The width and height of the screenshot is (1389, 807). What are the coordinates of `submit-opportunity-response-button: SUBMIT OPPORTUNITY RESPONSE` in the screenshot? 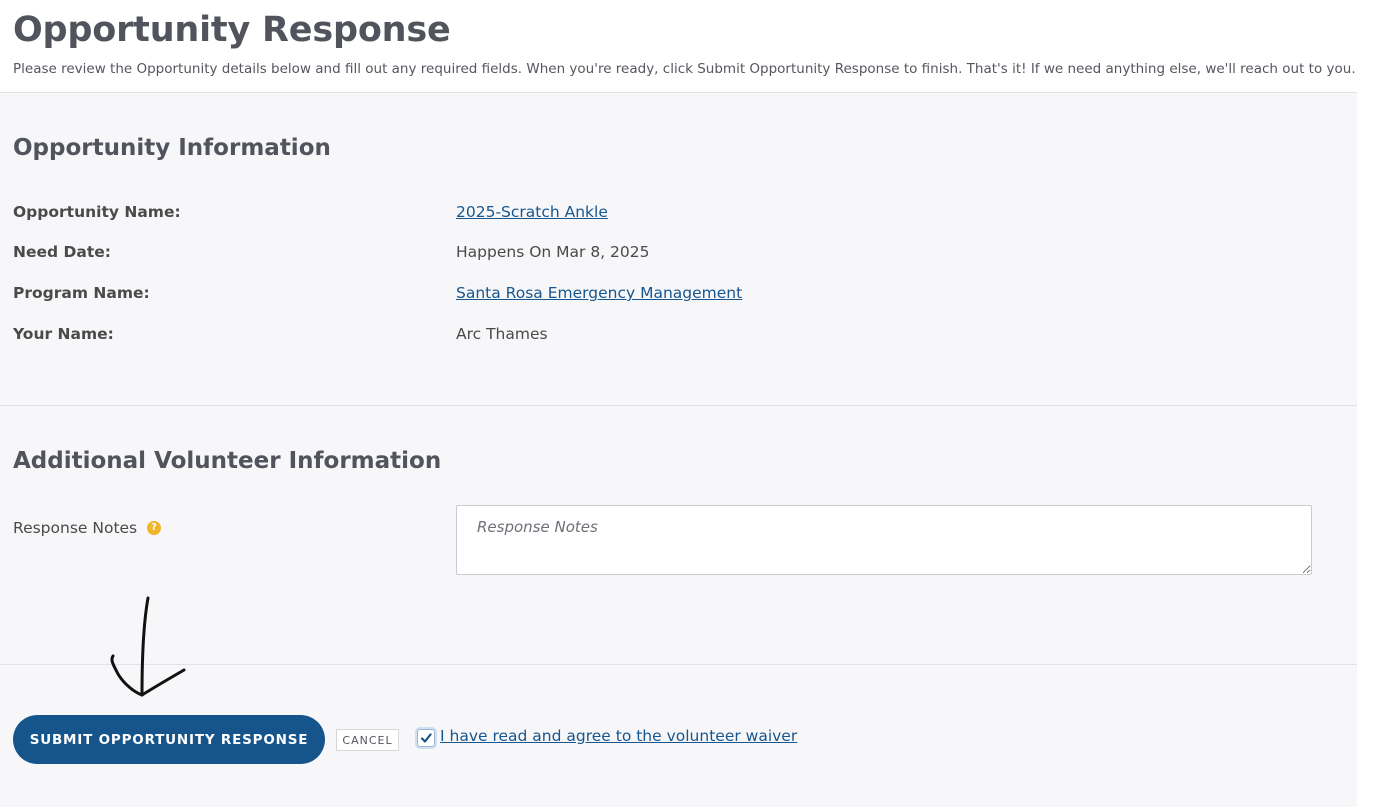 It's located at (169, 739).